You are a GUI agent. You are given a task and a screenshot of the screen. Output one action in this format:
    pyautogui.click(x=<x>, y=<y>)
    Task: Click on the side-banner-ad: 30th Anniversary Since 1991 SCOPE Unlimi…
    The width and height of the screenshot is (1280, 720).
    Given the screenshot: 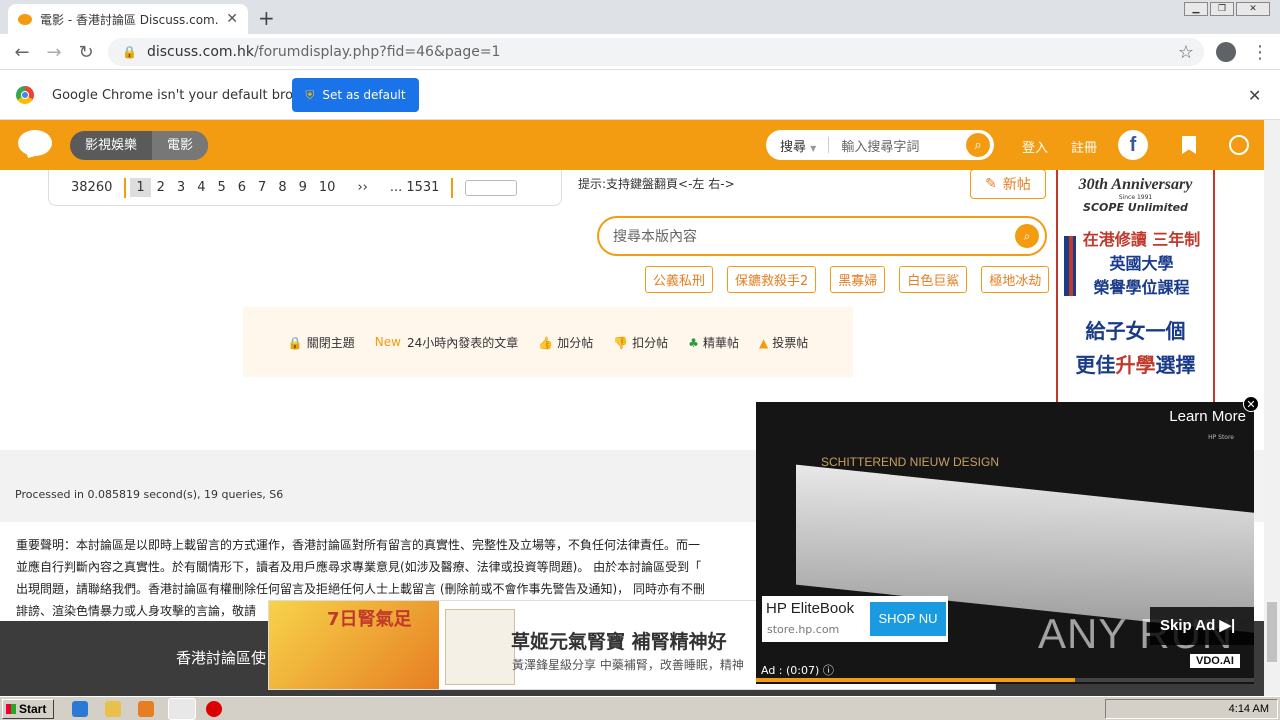 What is the action you would take?
    pyautogui.click(x=1135, y=286)
    